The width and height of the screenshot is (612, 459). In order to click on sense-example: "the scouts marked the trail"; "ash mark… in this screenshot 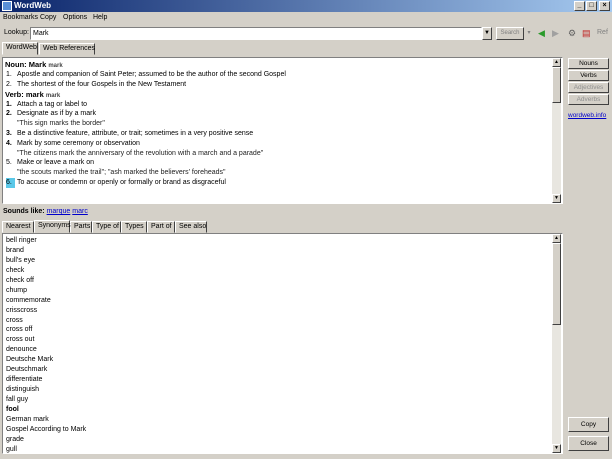, I will do `click(121, 173)`.